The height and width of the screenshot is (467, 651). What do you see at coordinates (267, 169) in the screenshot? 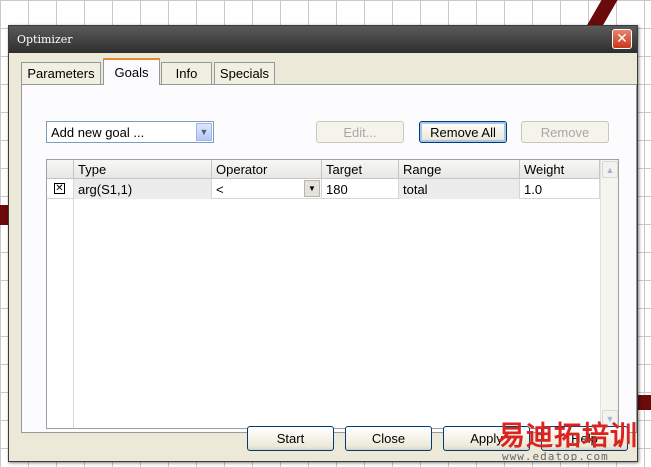
I see `column-header-operator: Operator` at bounding box center [267, 169].